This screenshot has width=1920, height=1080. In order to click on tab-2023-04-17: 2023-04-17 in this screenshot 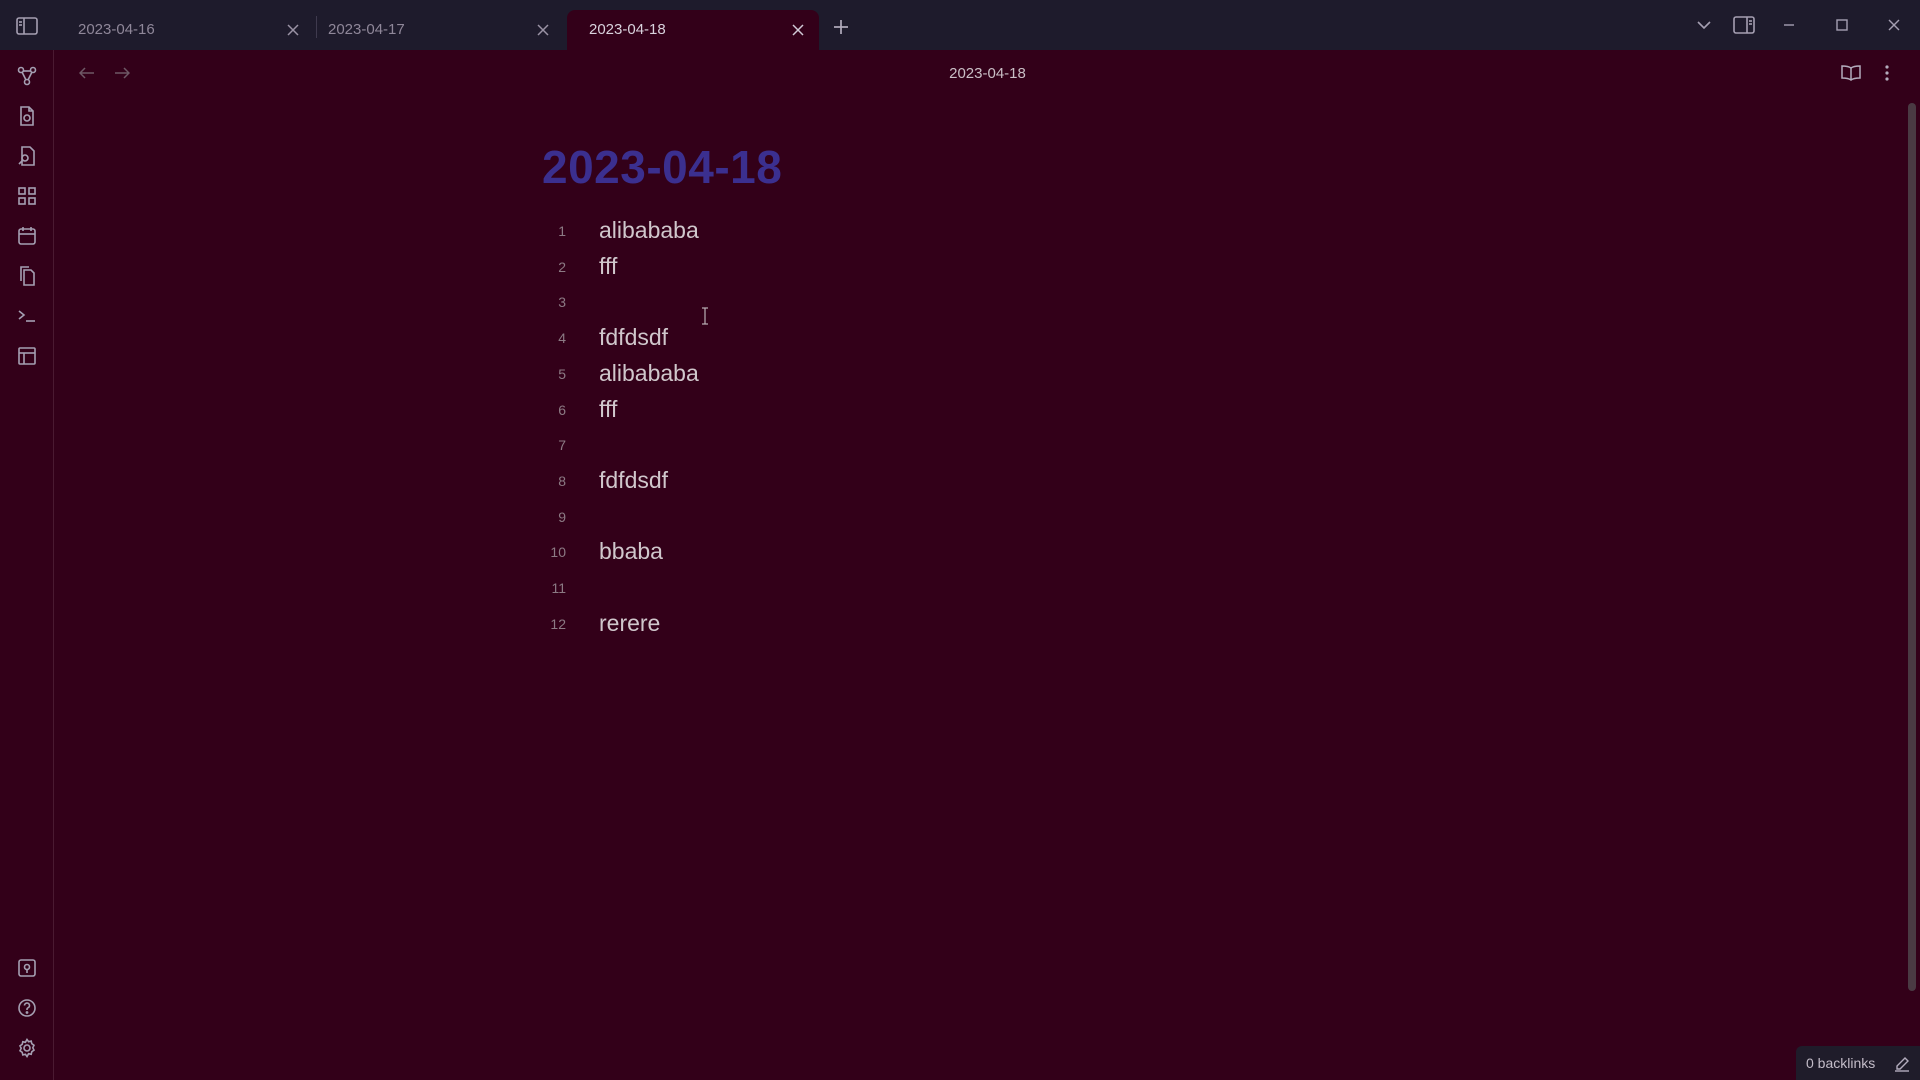, I will do `click(435, 30)`.